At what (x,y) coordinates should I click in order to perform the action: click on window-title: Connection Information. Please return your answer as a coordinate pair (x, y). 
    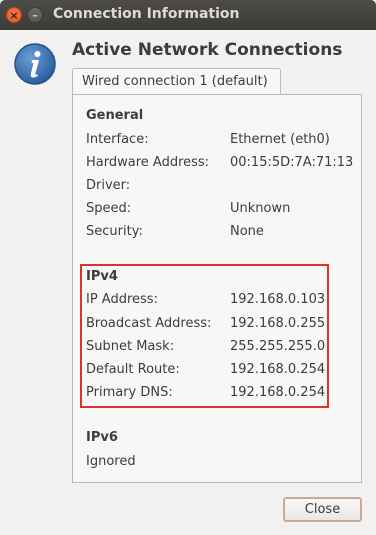
    Looking at the image, I should click on (146, 14).